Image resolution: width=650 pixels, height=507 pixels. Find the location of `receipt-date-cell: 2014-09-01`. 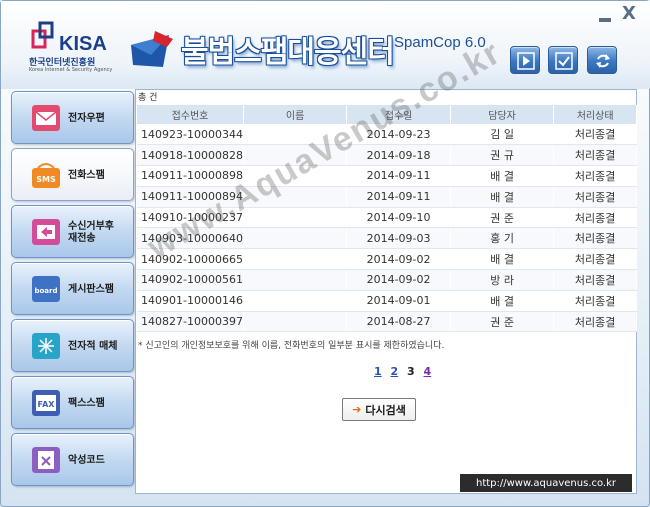

receipt-date-cell: 2014-09-01 is located at coordinates (398, 301).